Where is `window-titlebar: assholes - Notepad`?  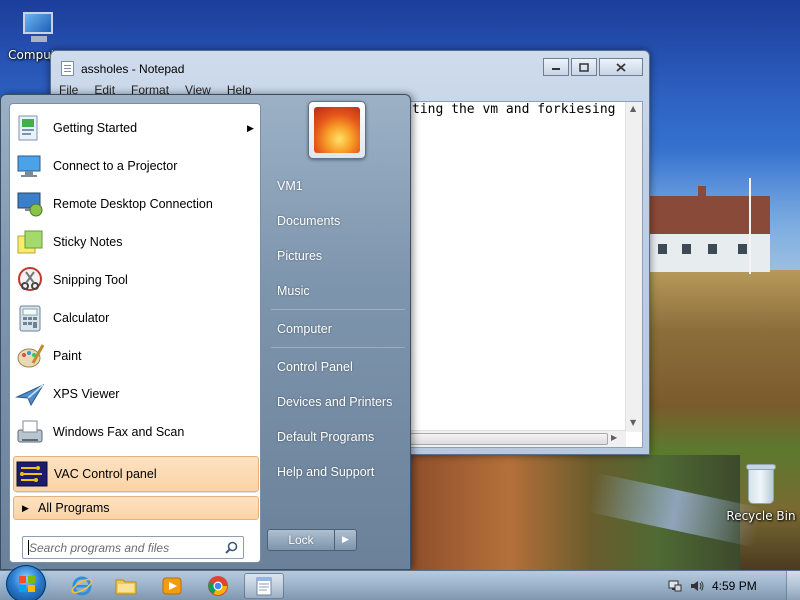
window-titlebar: assholes - Notepad is located at coordinates (350, 67).